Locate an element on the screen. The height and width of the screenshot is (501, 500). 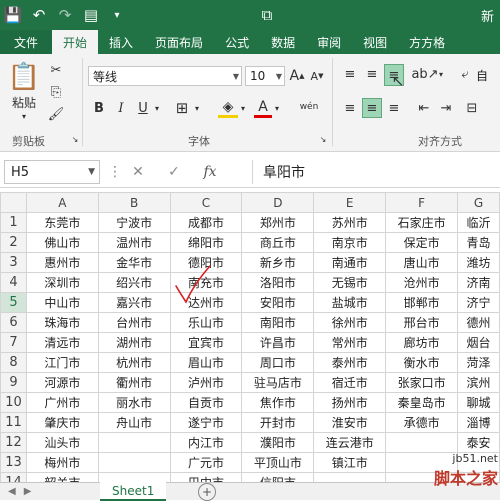
cell: 镇江市 is located at coordinates (350, 462).